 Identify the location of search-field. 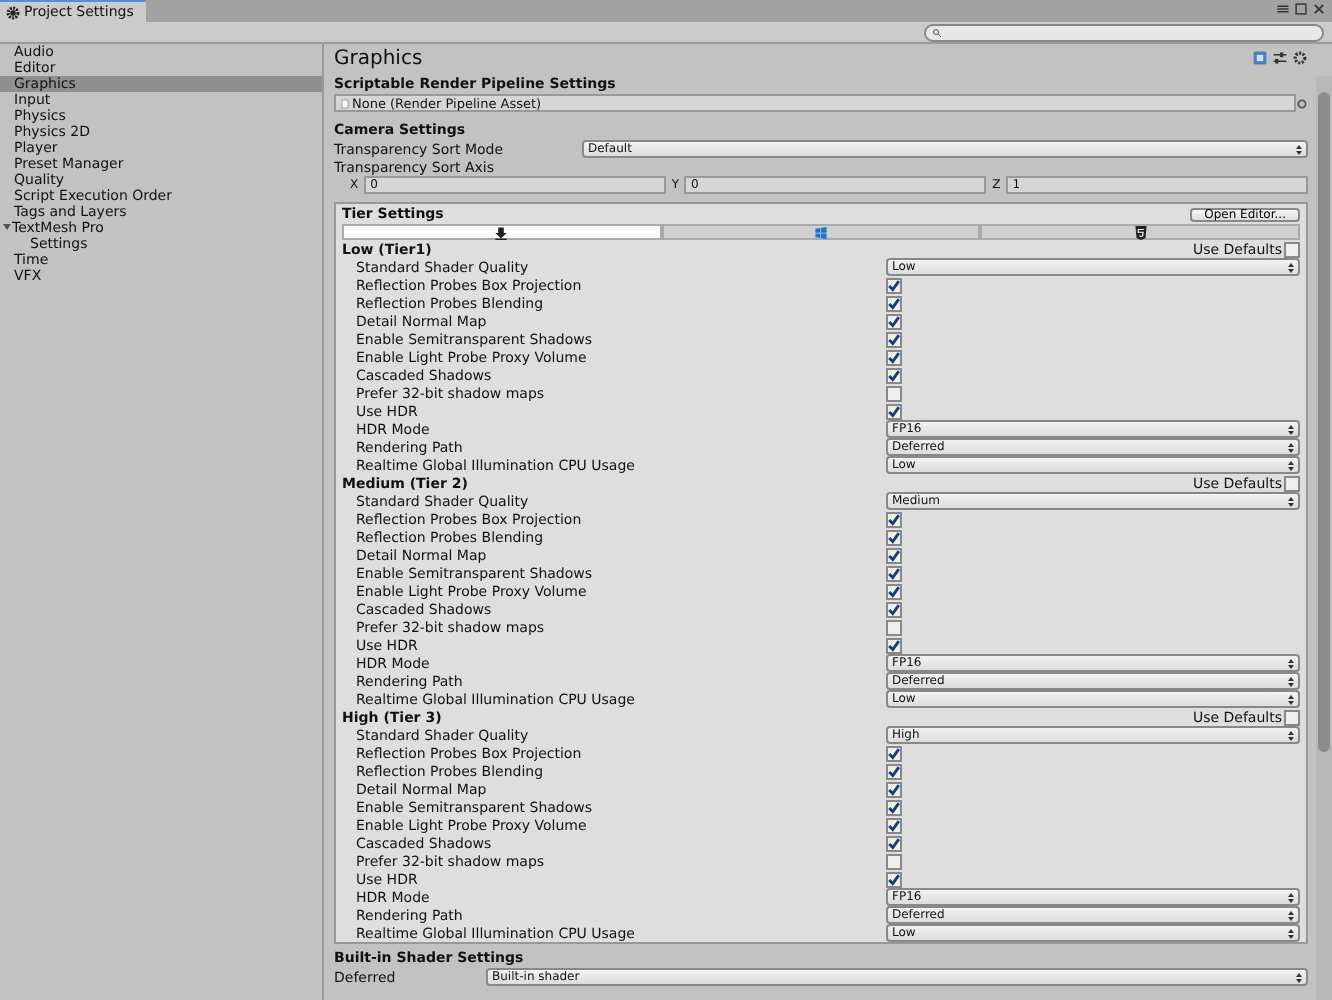
(1124, 32).